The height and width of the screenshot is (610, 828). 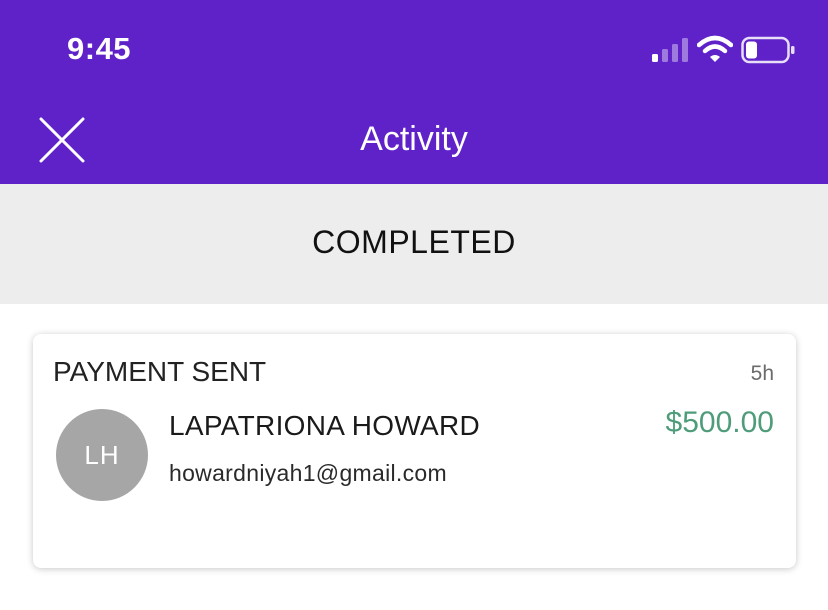 What do you see at coordinates (670, 50) in the screenshot?
I see `cellular-signal-icon` at bounding box center [670, 50].